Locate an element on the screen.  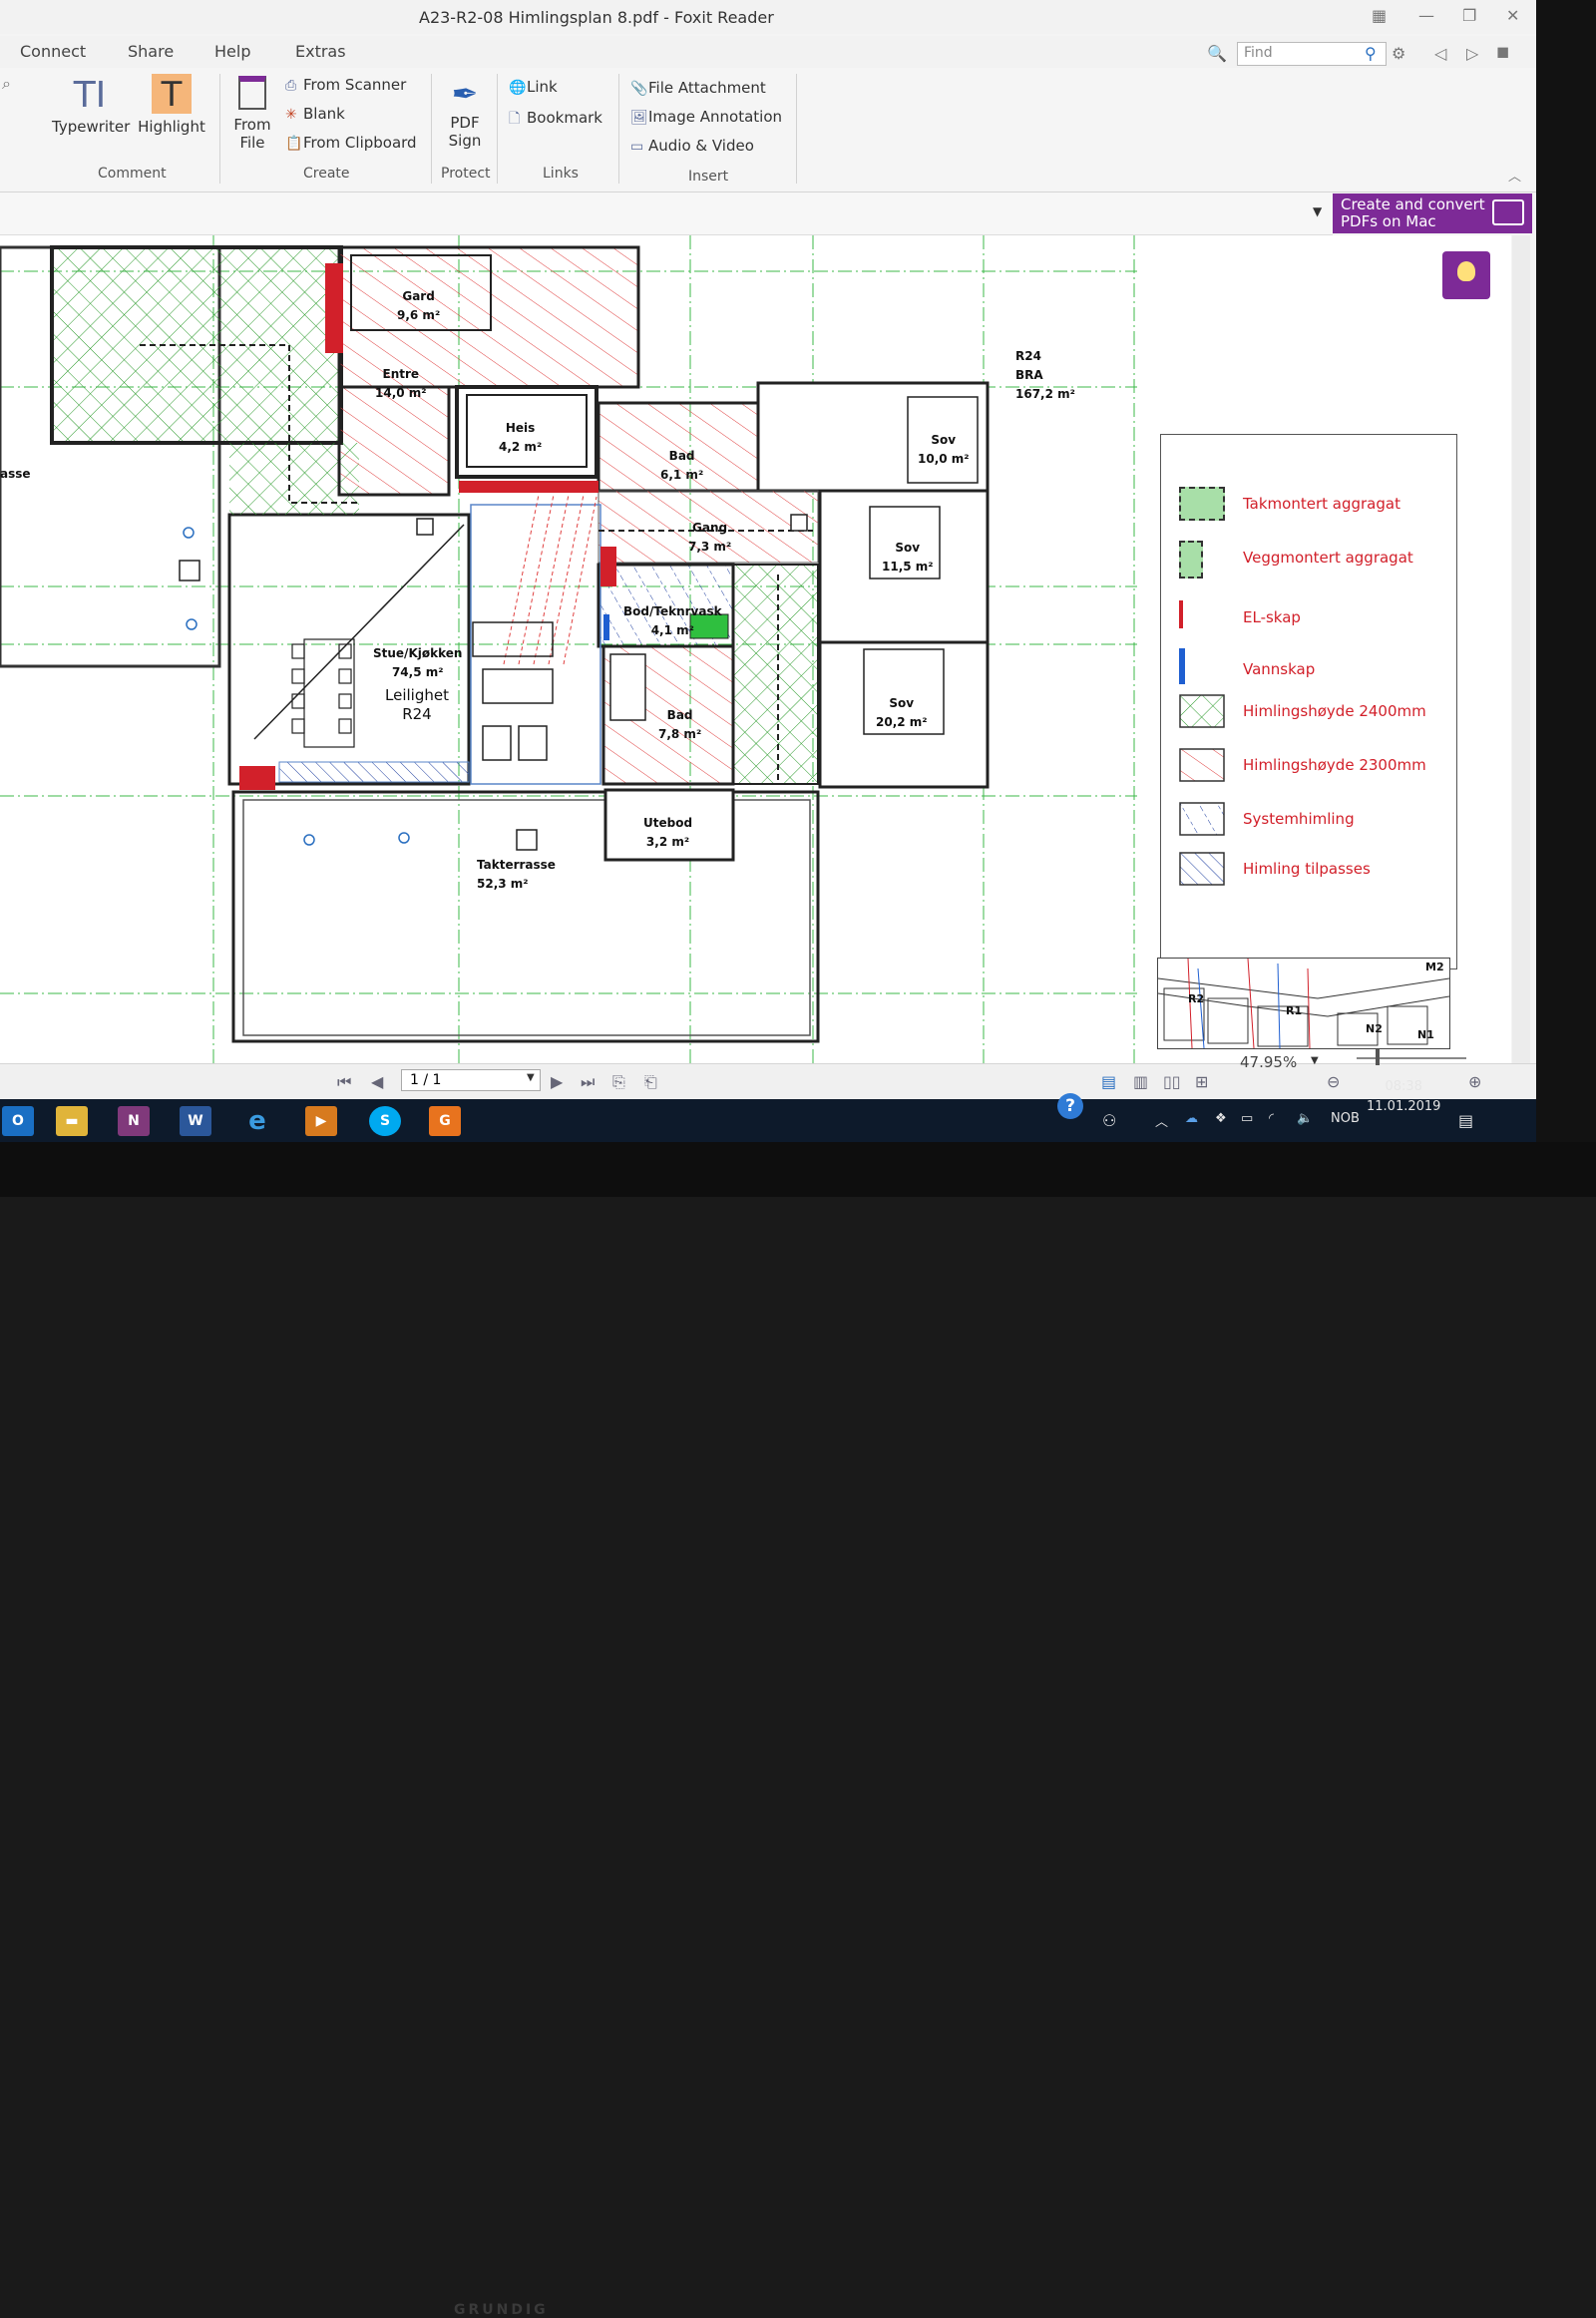
ribbon-display-icon: ▦ is located at coordinates (1379, 15).